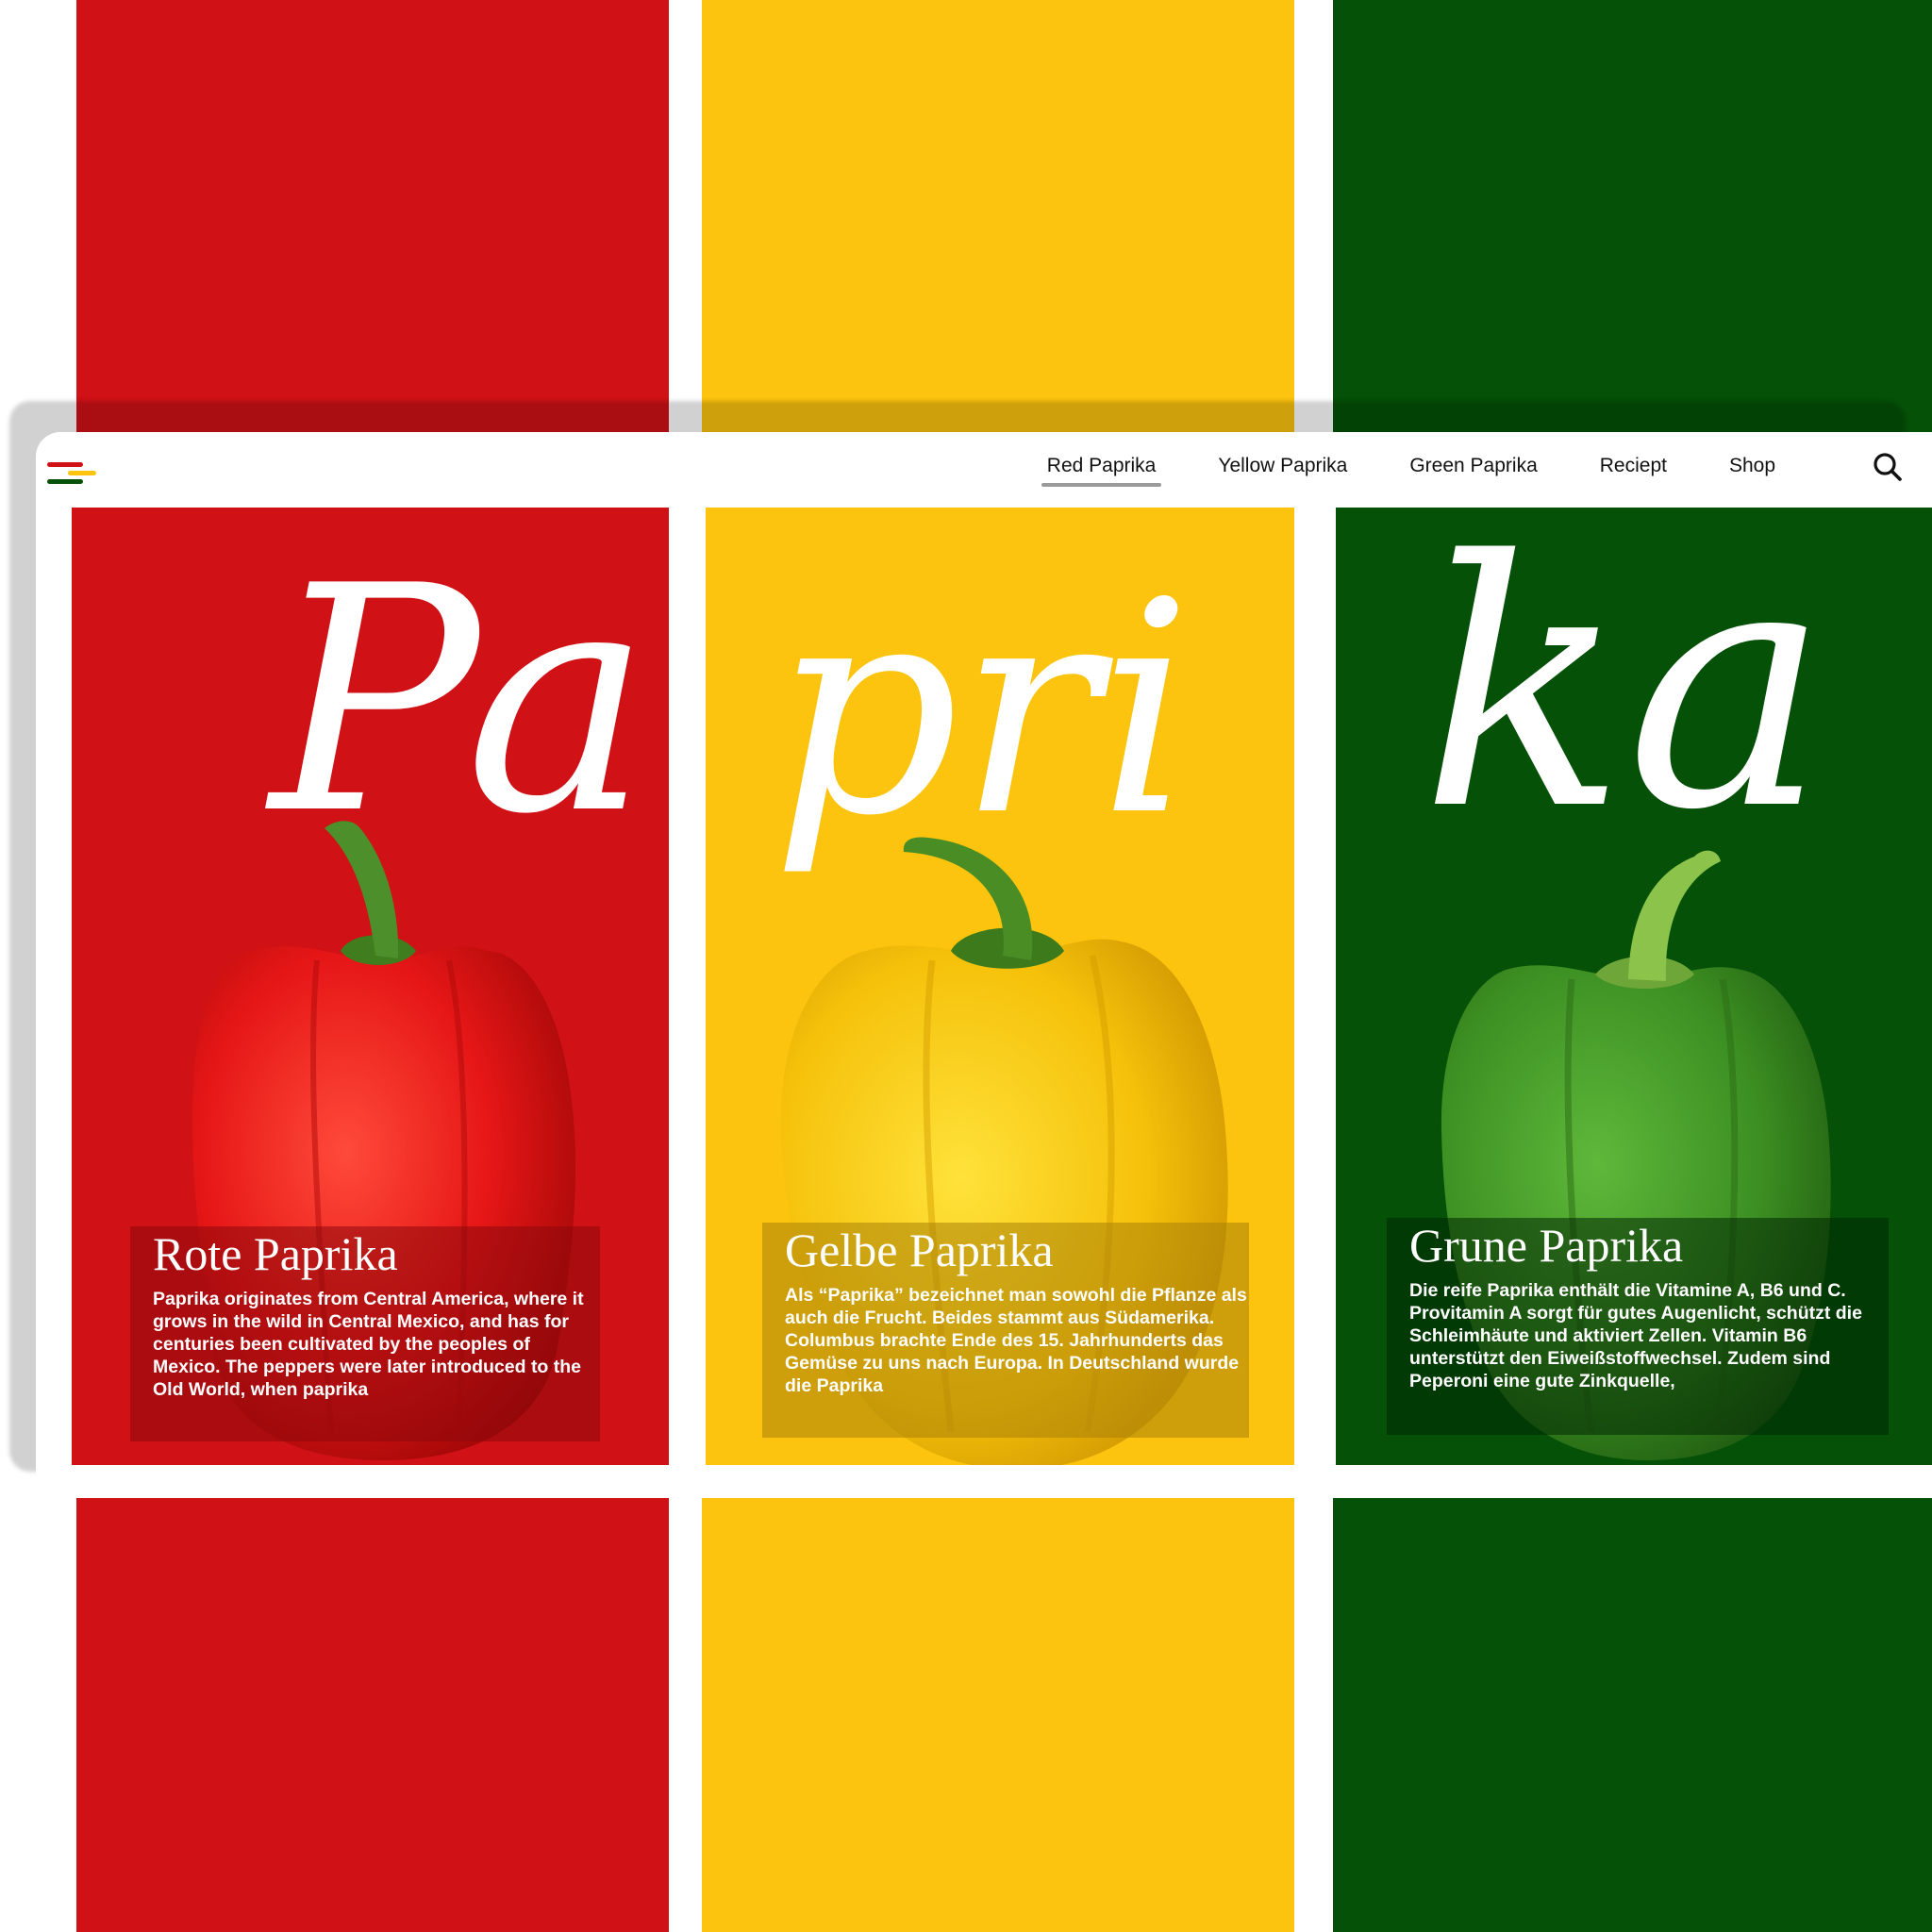  What do you see at coordinates (1888, 467) in the screenshot?
I see `search-icon` at bounding box center [1888, 467].